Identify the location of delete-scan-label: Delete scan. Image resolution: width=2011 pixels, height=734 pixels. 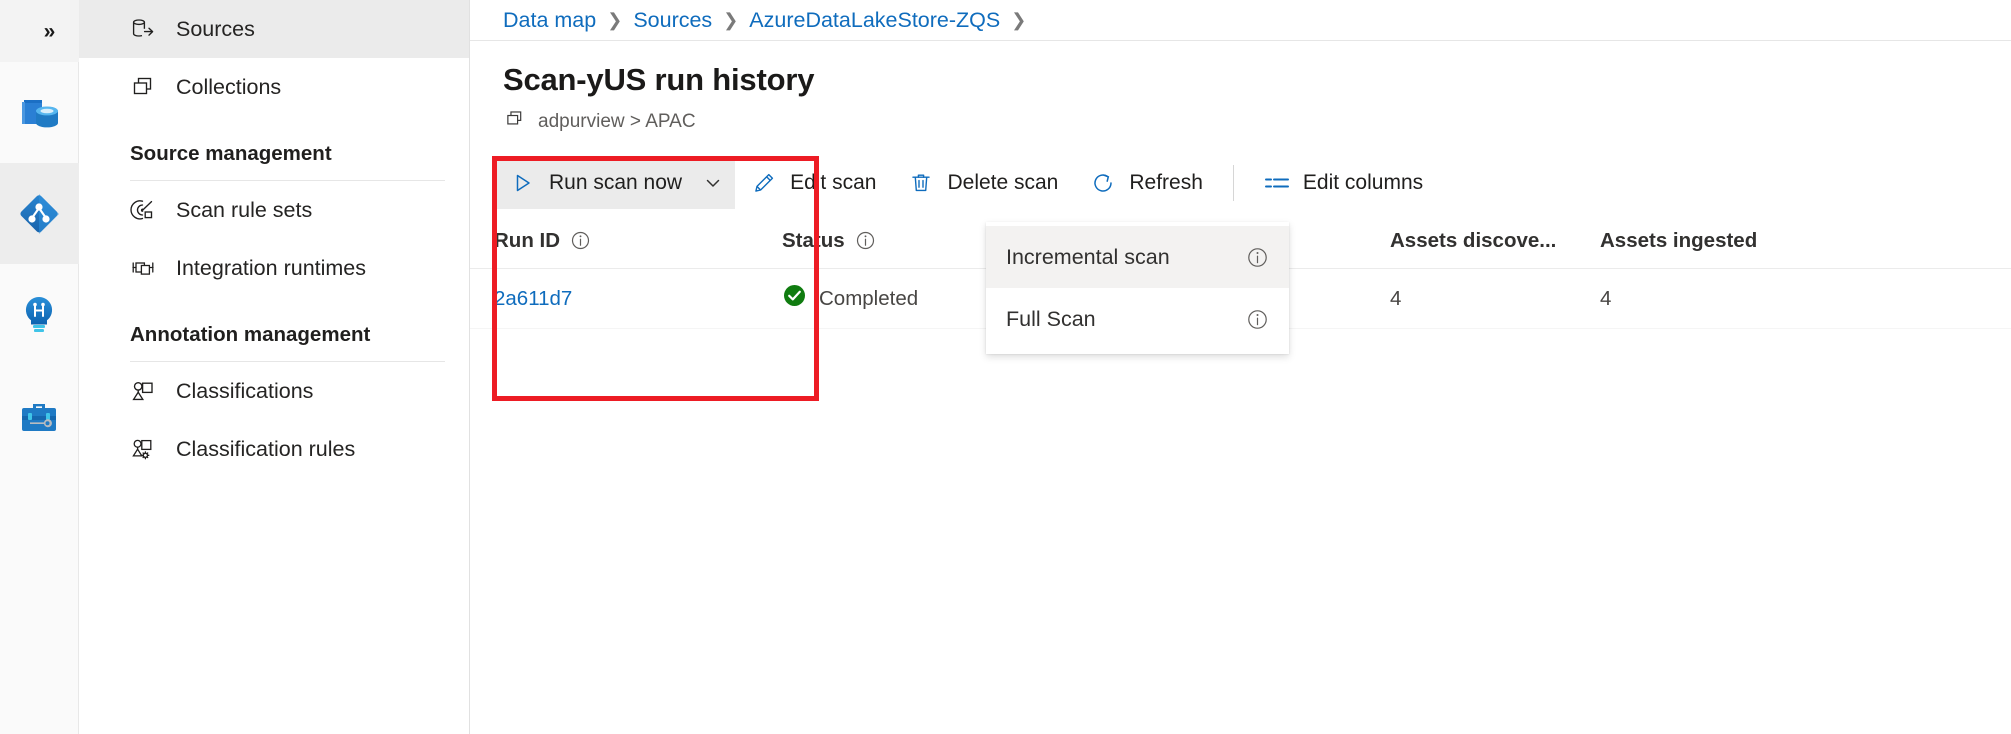
(1003, 183).